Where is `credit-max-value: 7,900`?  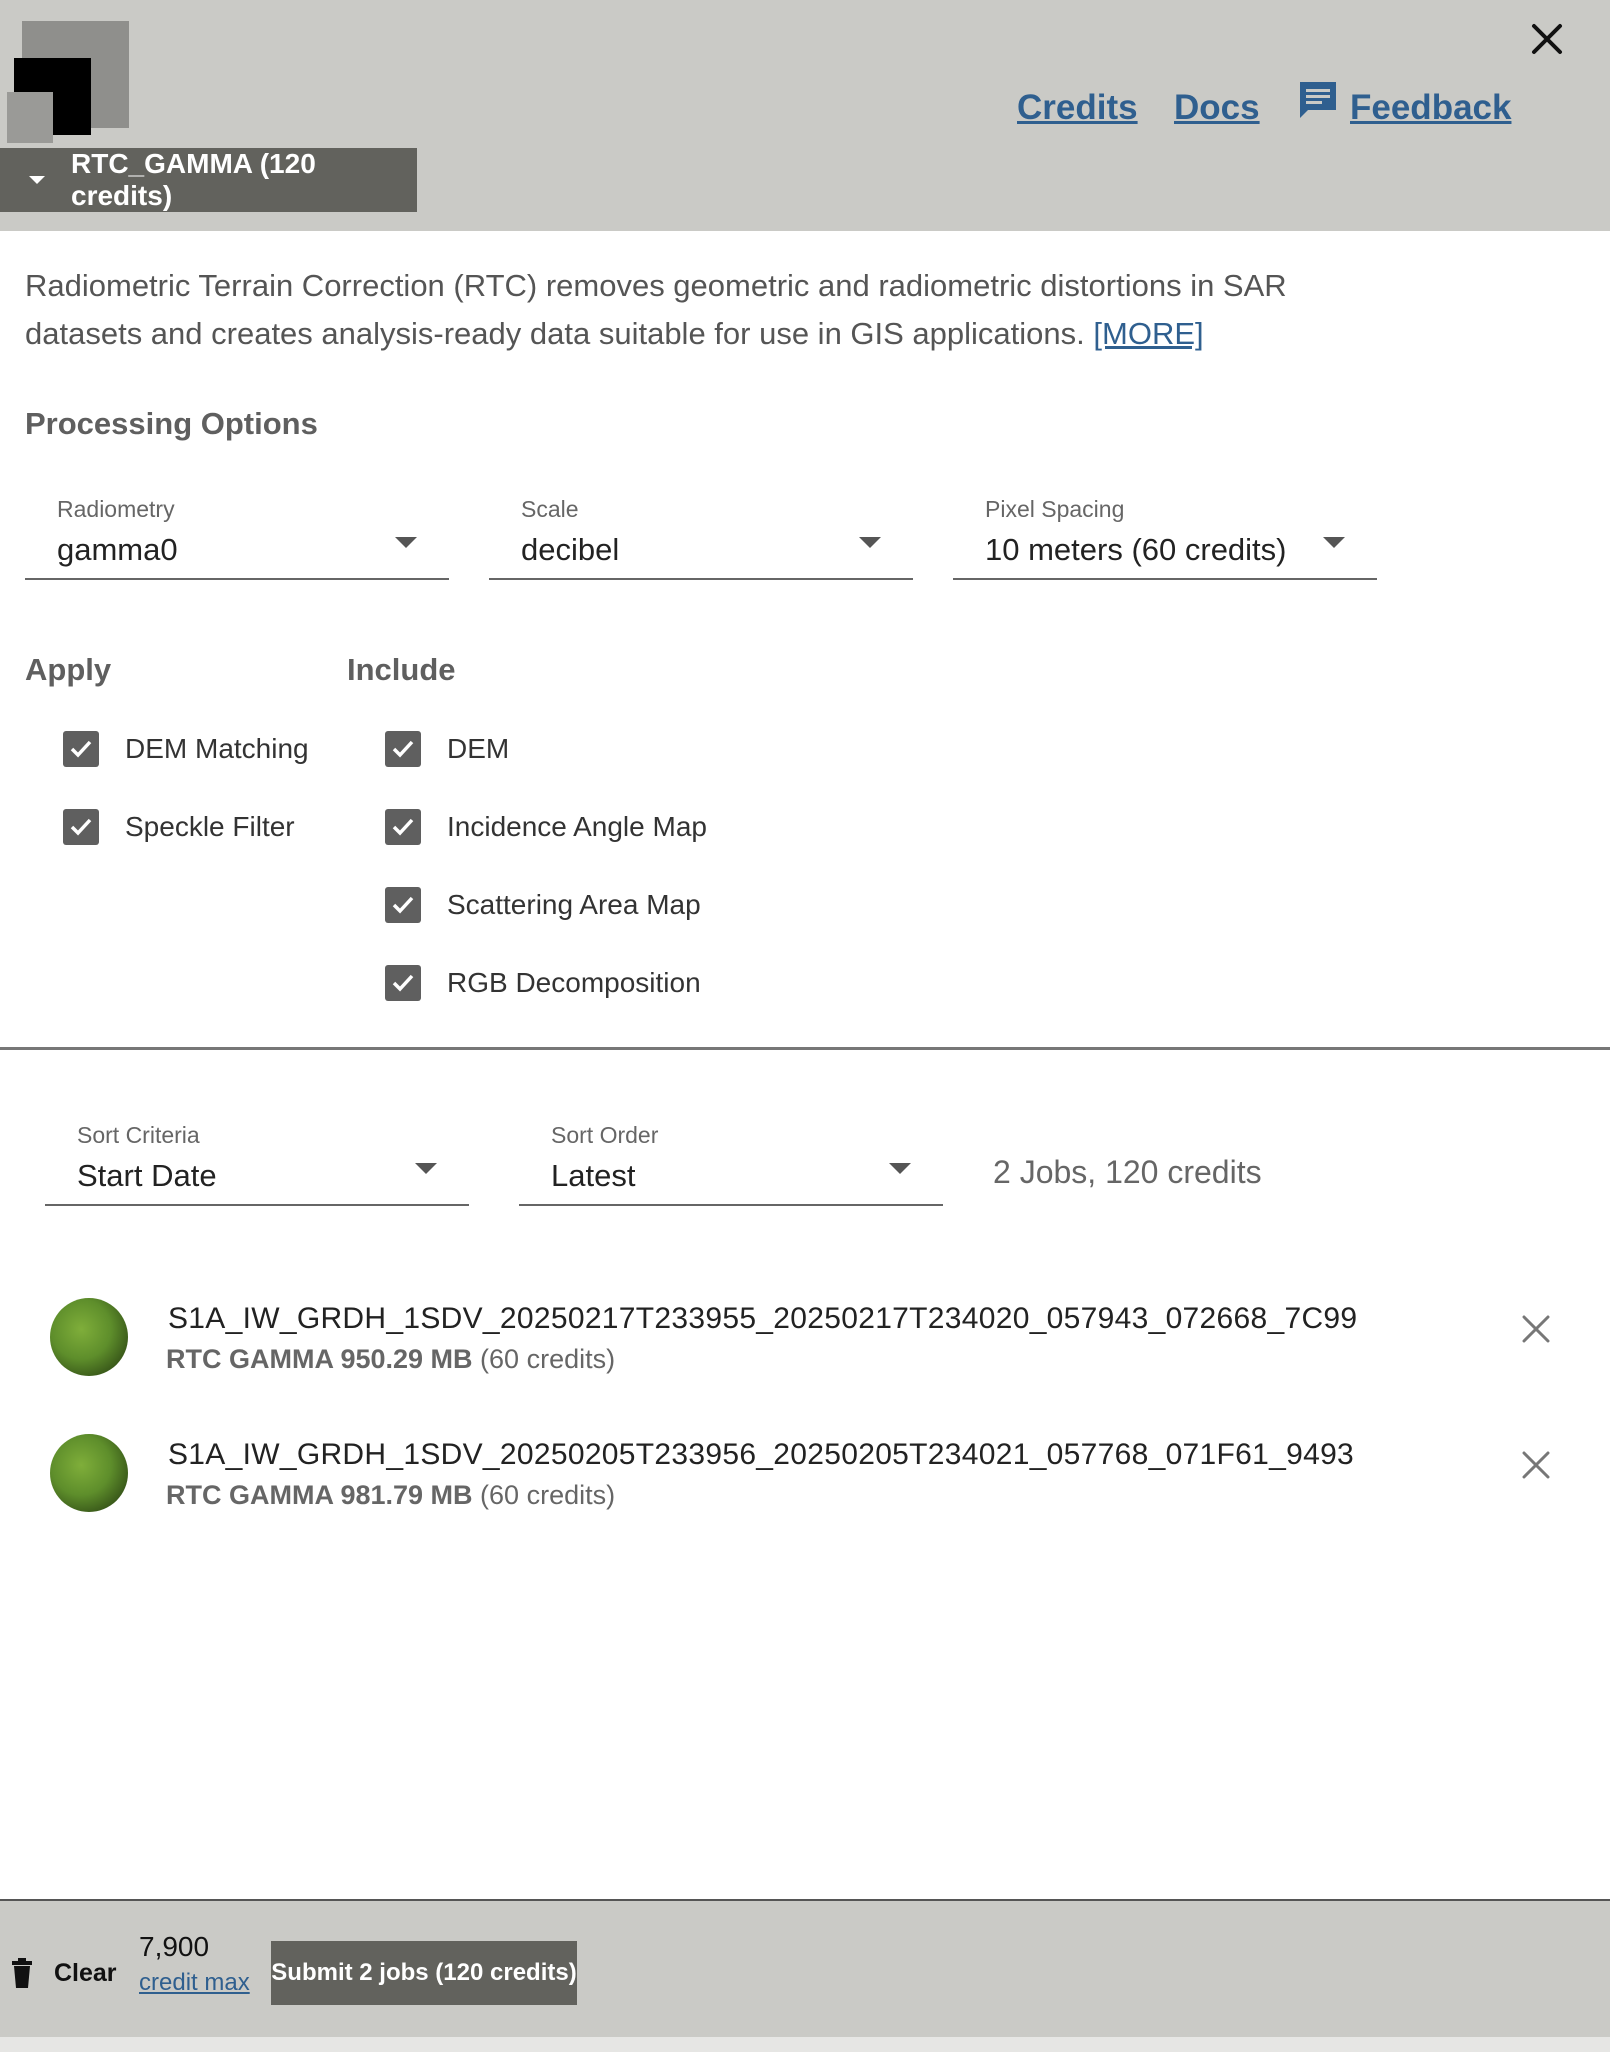
credit-max-value: 7,900 is located at coordinates (174, 1946).